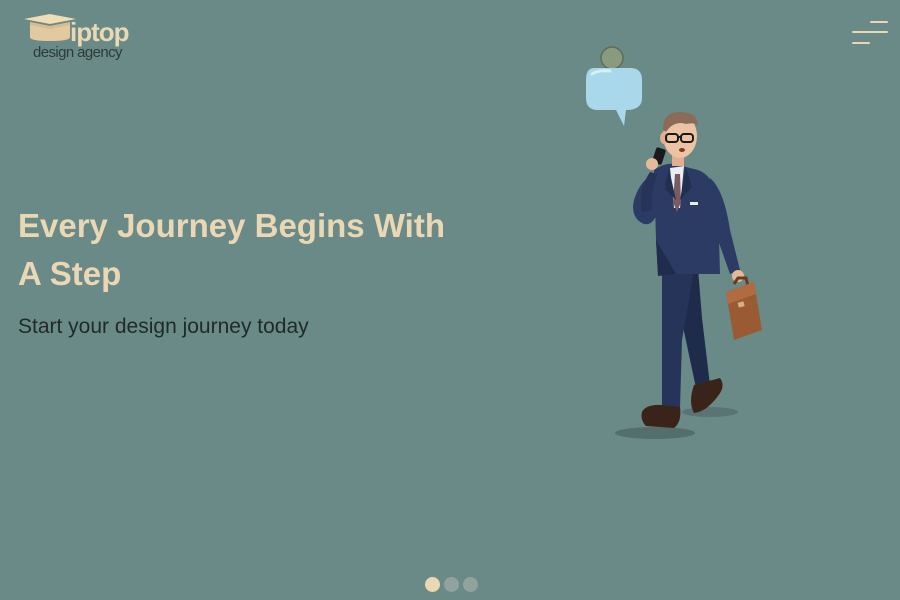 The image size is (900, 600). What do you see at coordinates (163, 326) in the screenshot?
I see `hero-subtitle: Start your design journey today` at bounding box center [163, 326].